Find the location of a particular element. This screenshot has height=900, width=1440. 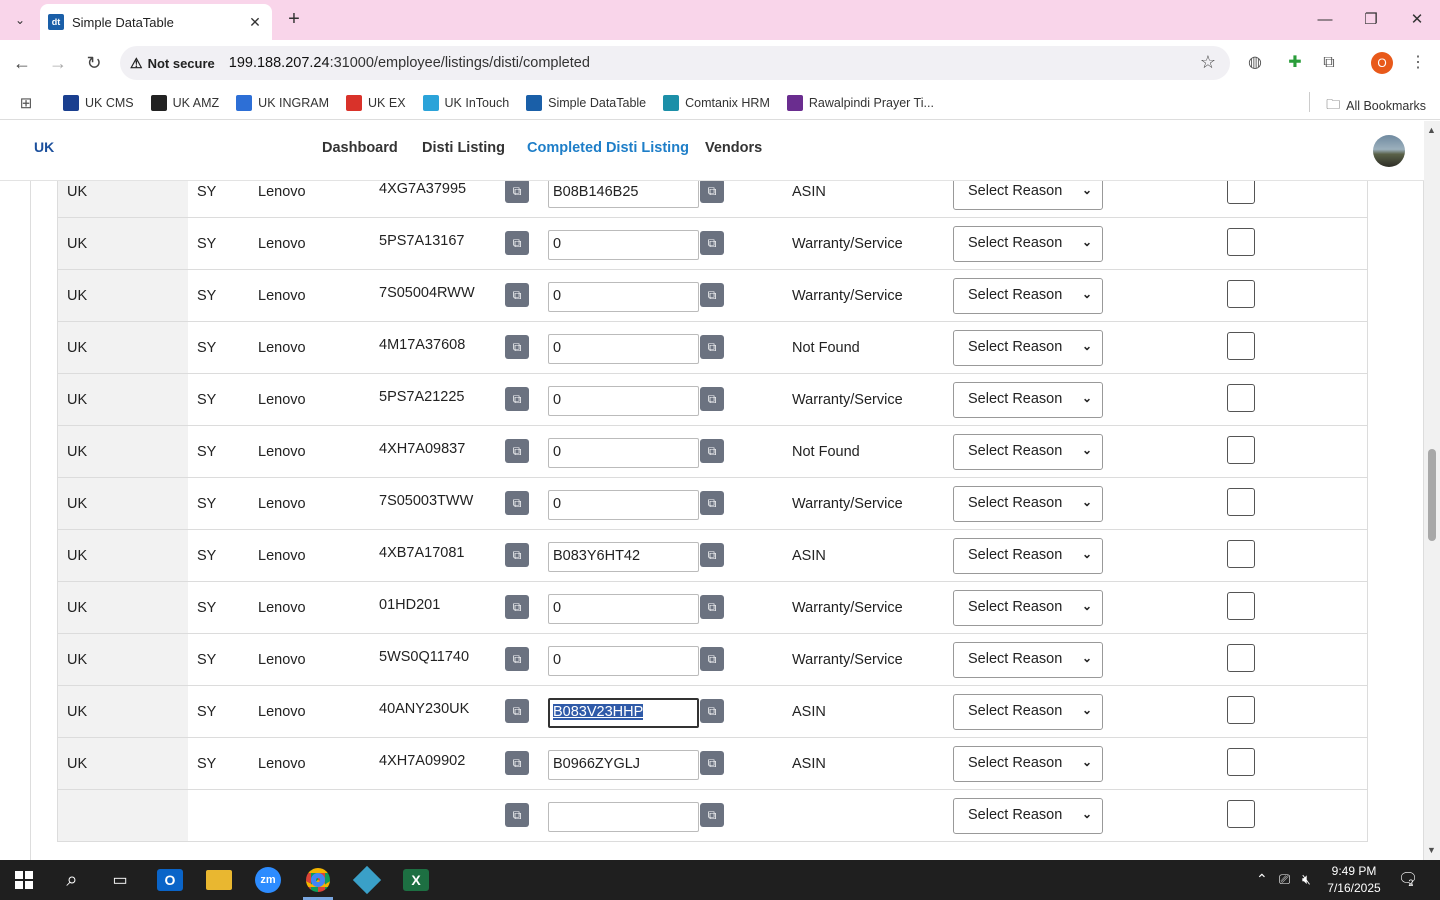

scroll-up-icon: ▲ is located at coordinates (1431, 130).